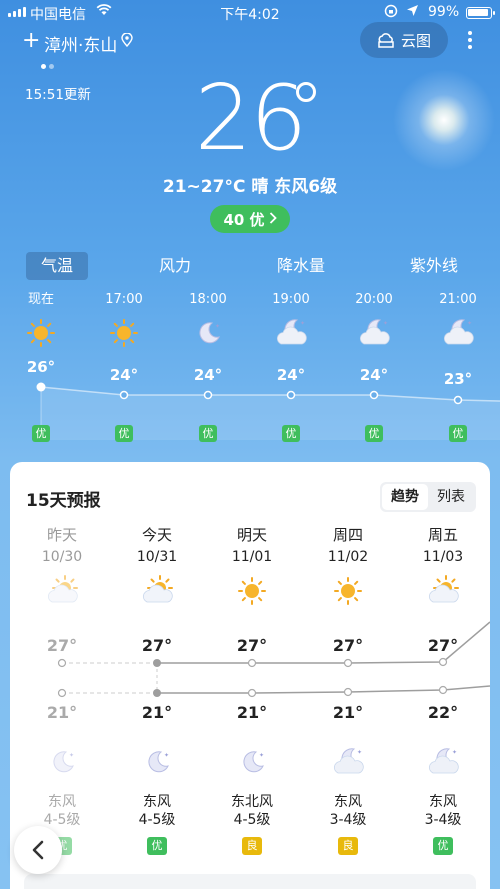  What do you see at coordinates (443, 557) in the screenshot?
I see `day-date: 11/03` at bounding box center [443, 557].